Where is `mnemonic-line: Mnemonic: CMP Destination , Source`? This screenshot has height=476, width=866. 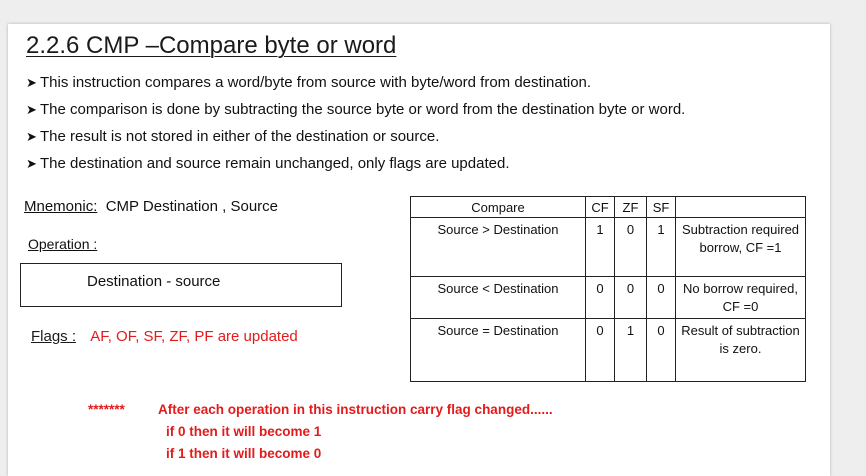 mnemonic-line: Mnemonic: CMP Destination , Source is located at coordinates (151, 206).